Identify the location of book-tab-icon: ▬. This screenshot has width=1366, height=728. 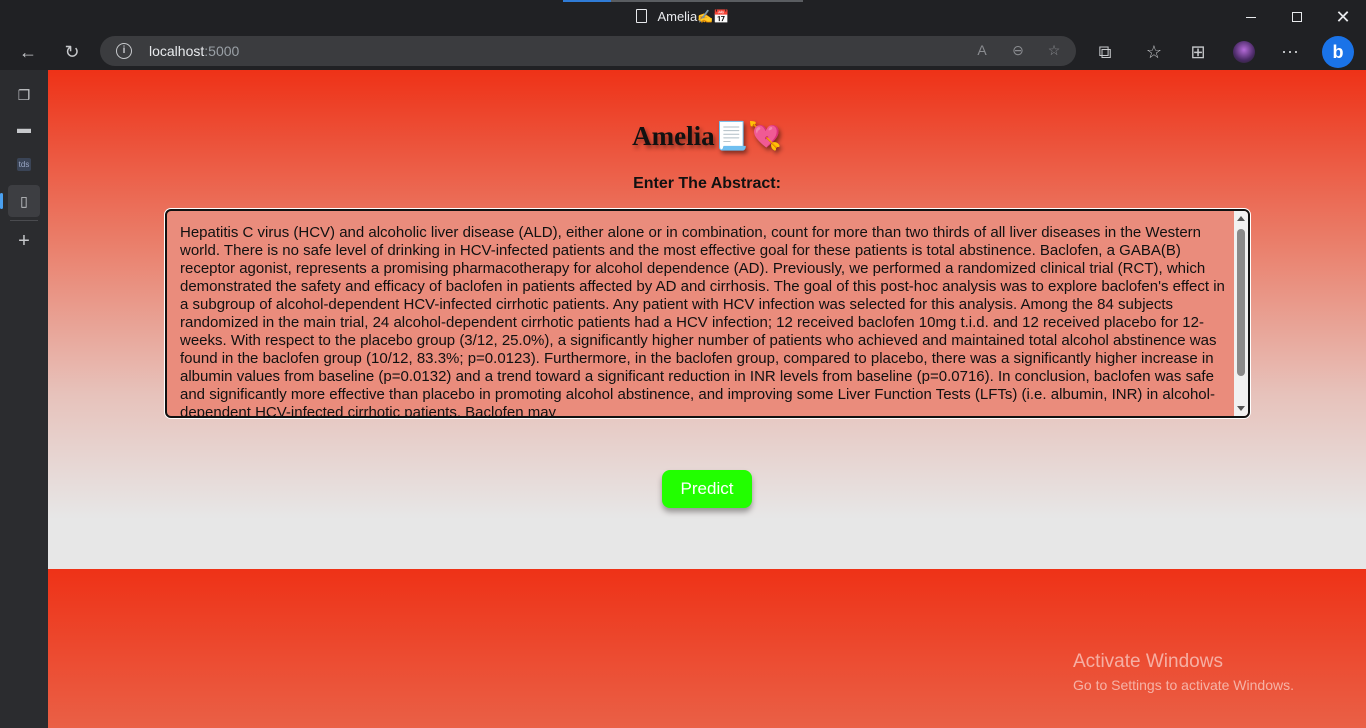
(24, 128).